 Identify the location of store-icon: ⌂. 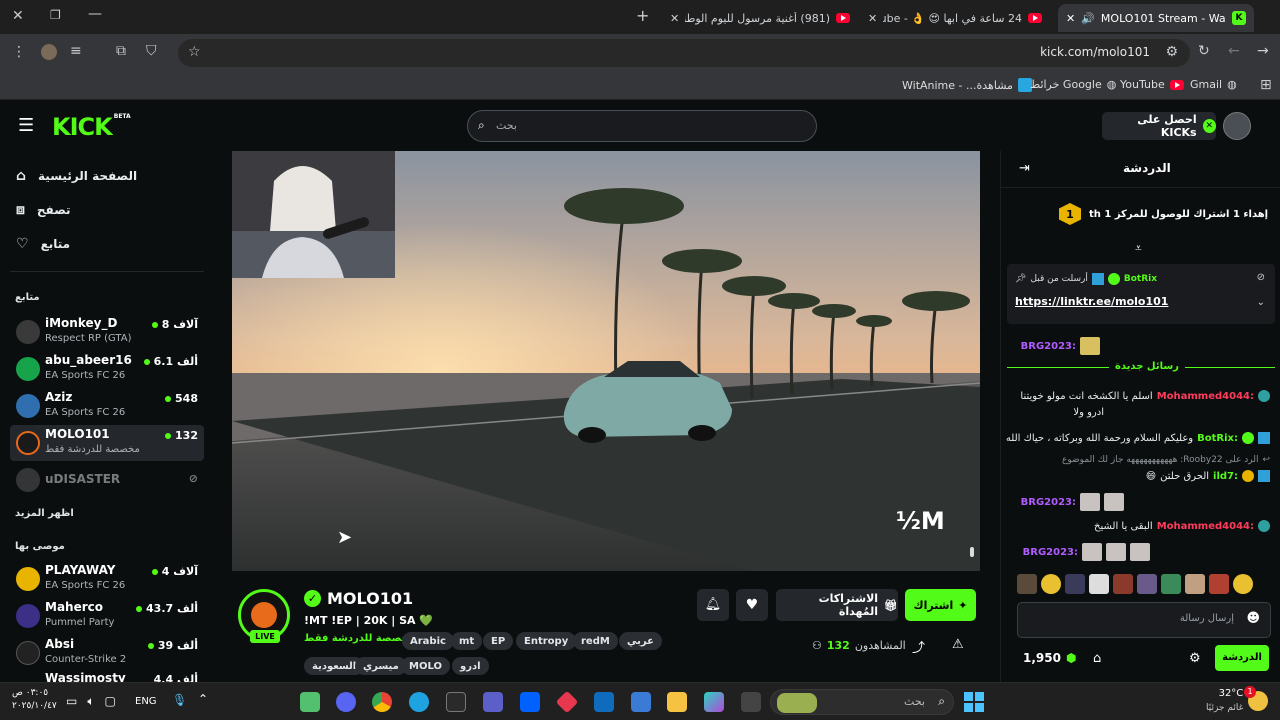
(1097, 658).